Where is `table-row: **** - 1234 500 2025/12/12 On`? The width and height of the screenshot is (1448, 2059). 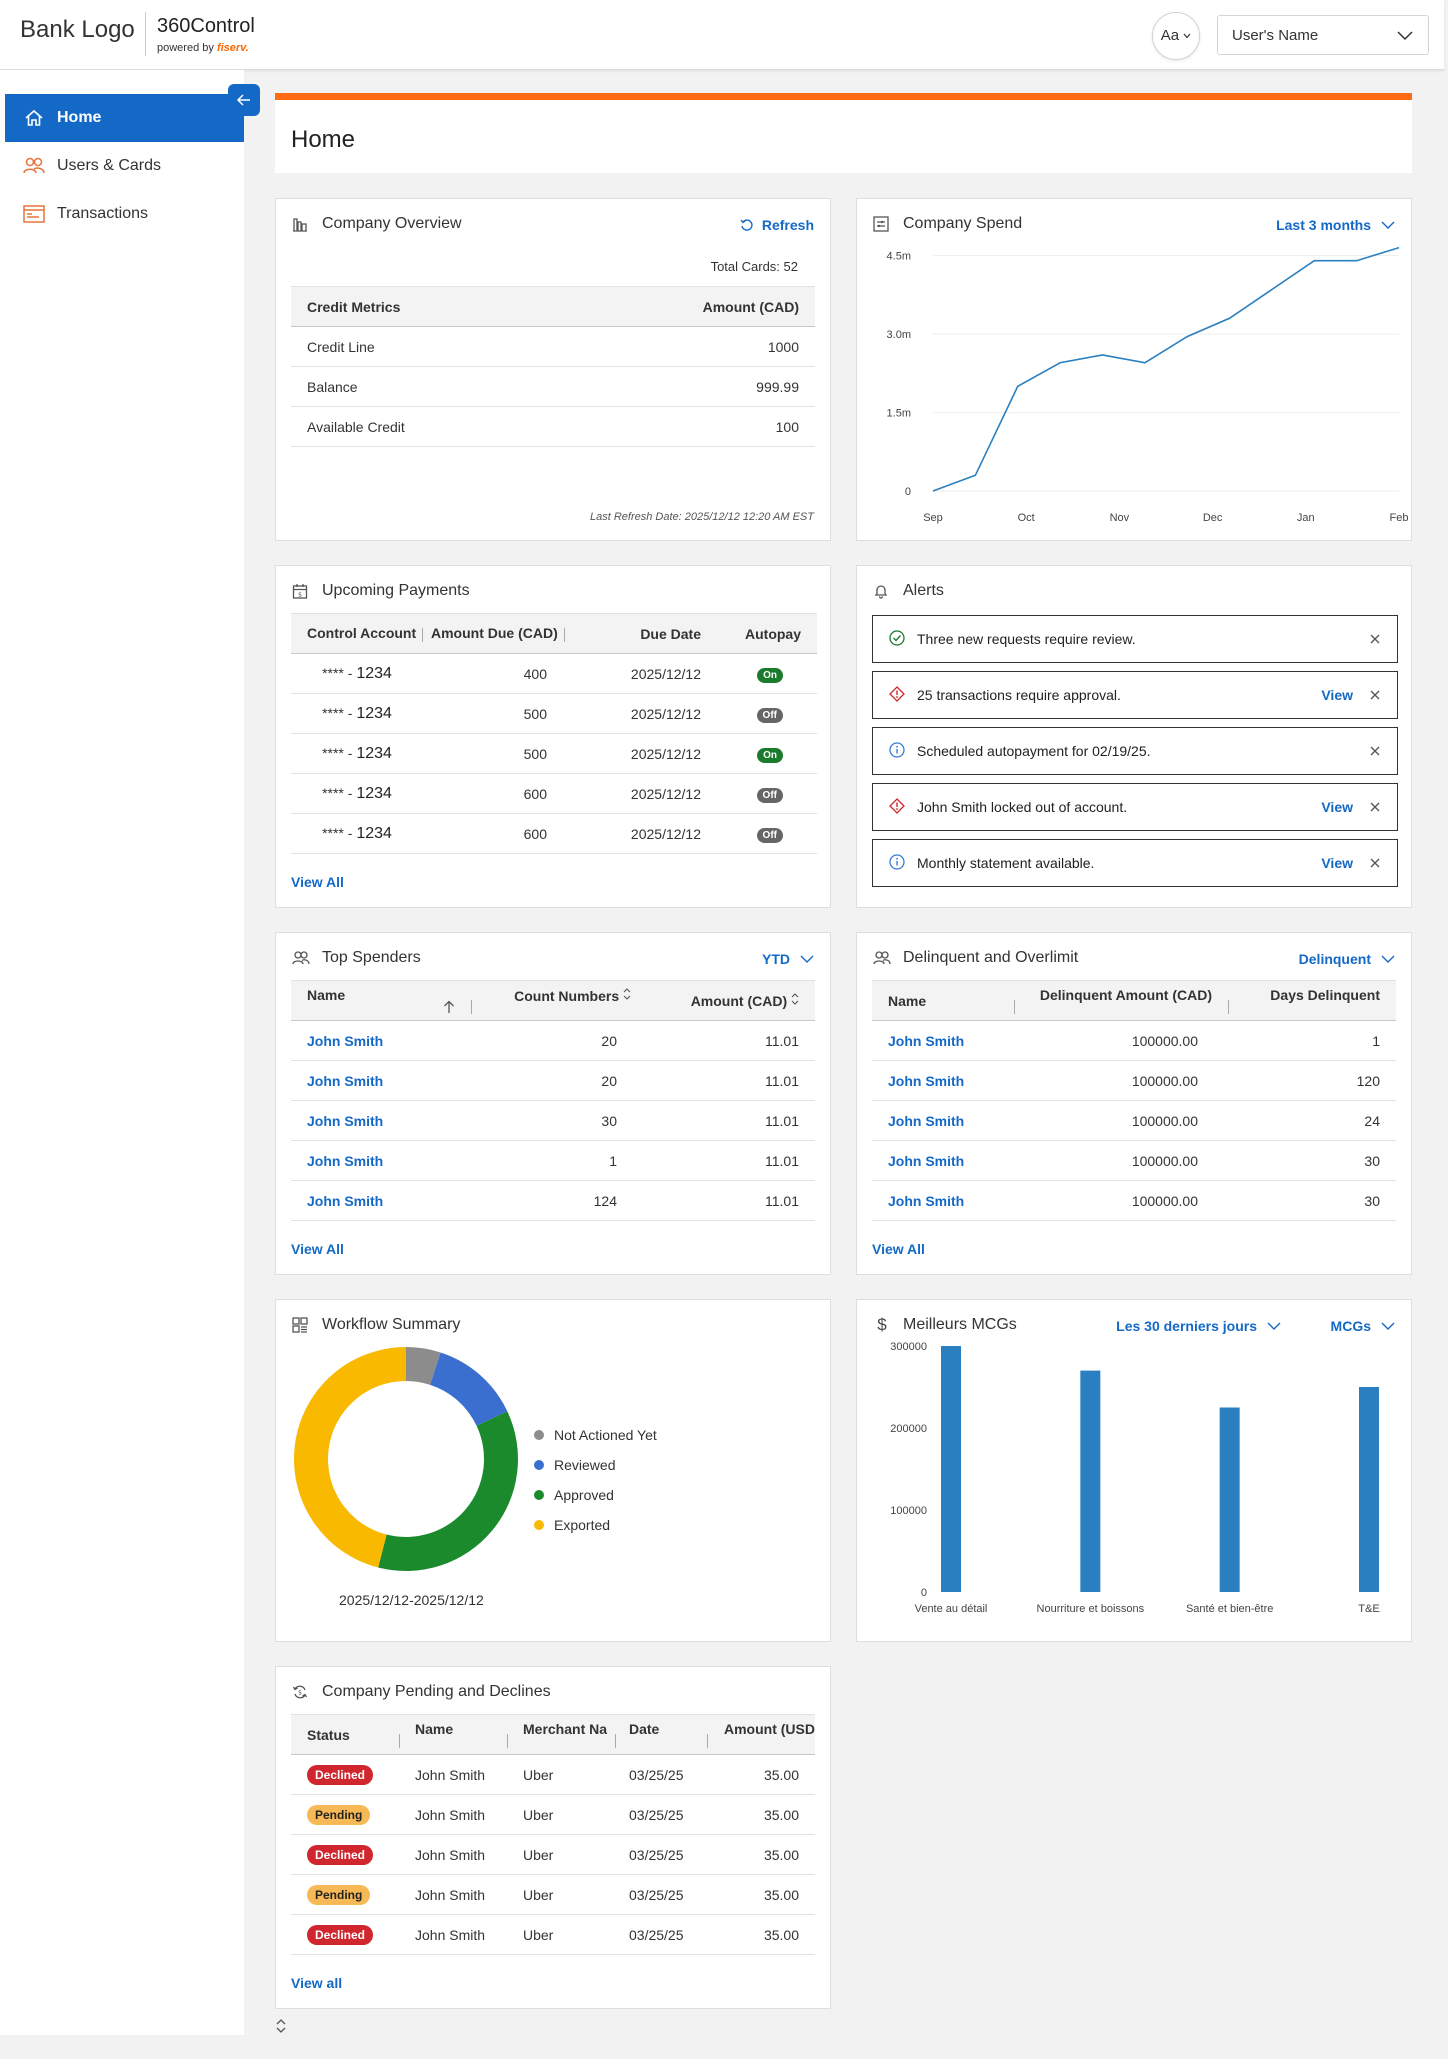 table-row: **** - 1234 500 2025/12/12 On is located at coordinates (554, 753).